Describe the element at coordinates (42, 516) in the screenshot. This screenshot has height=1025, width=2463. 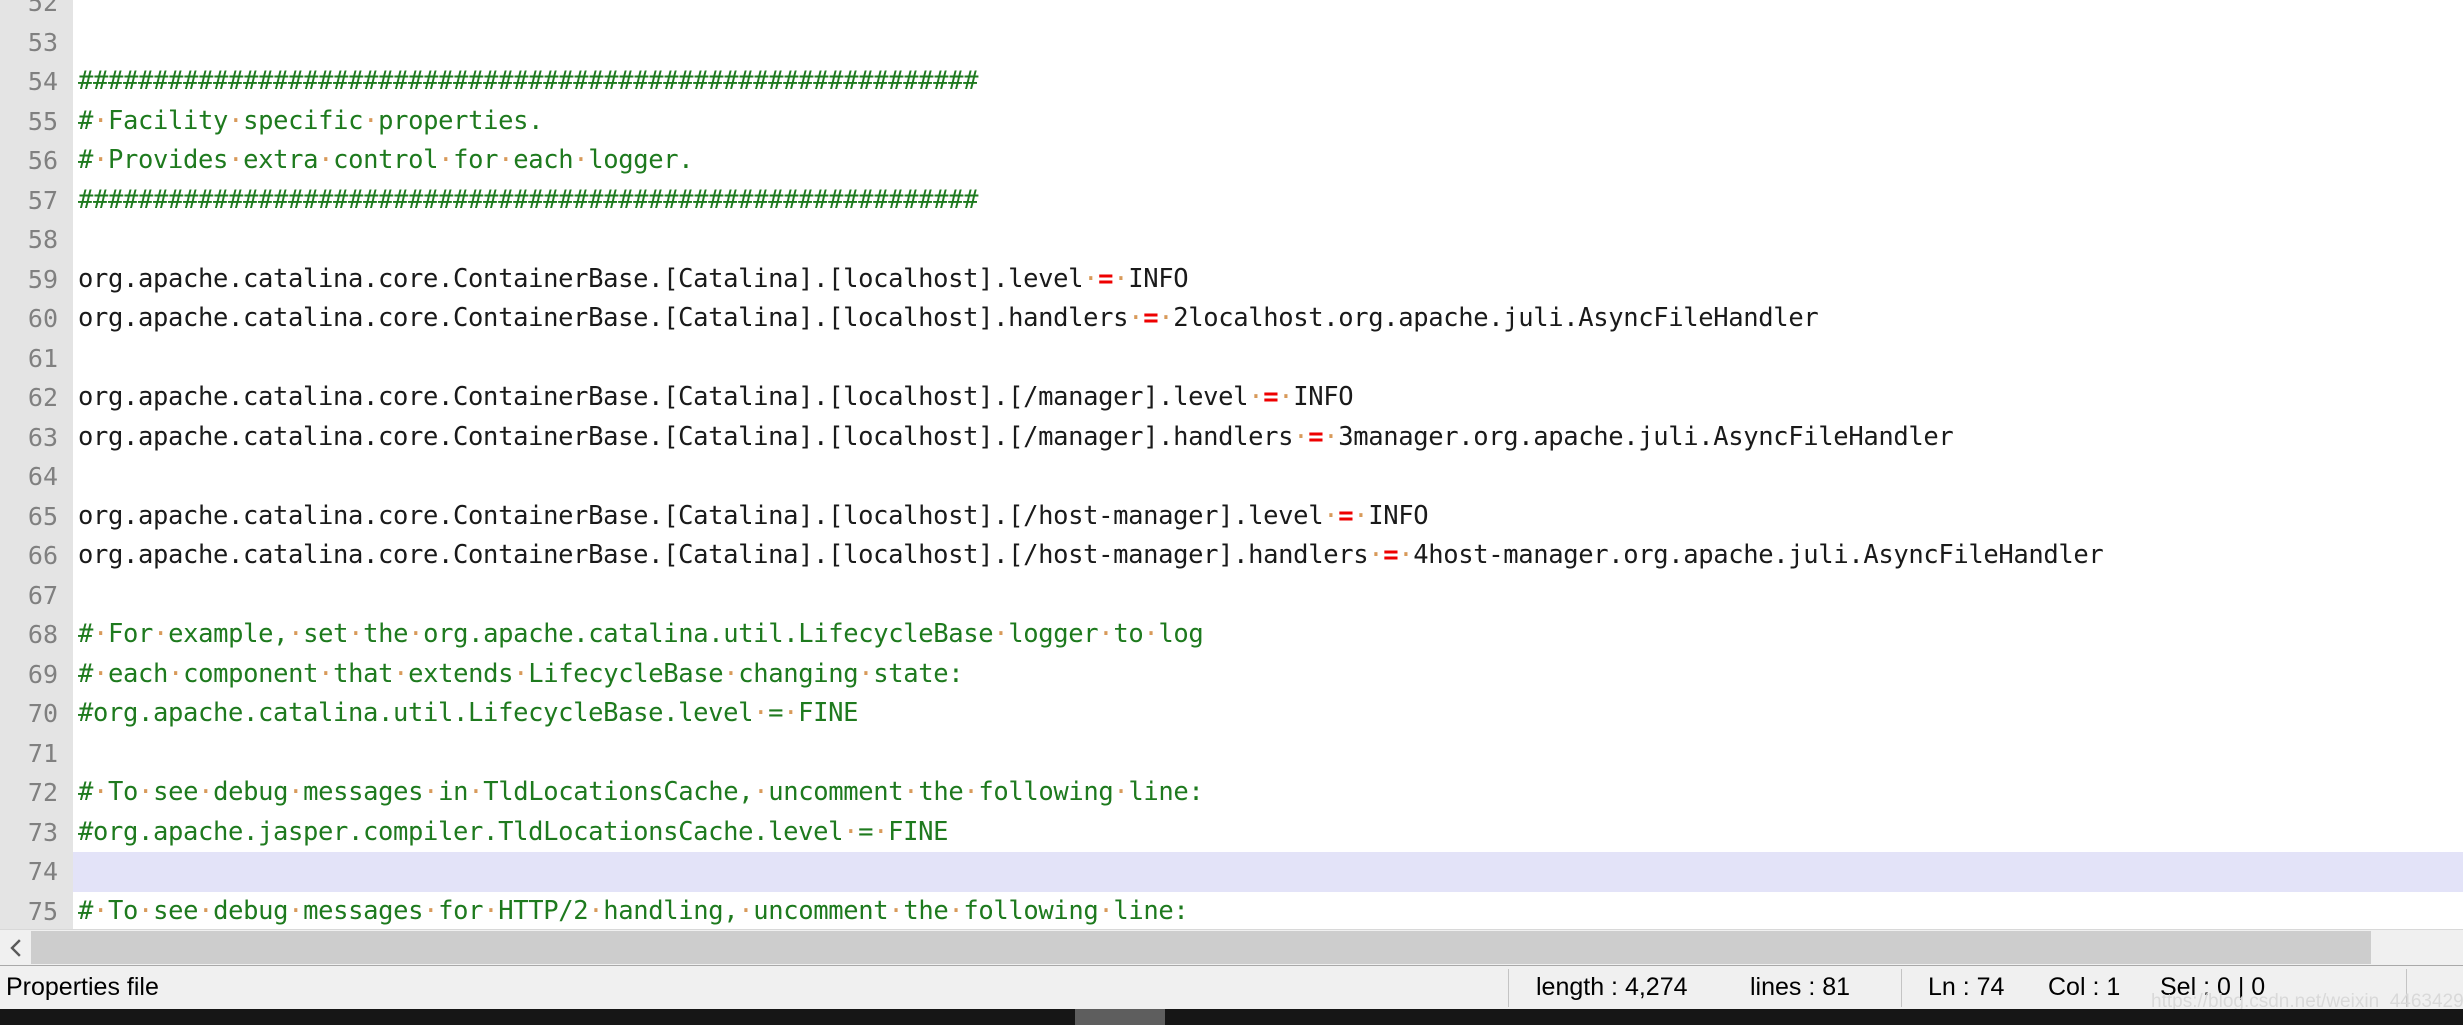
I see `line-number: 65` at that location.